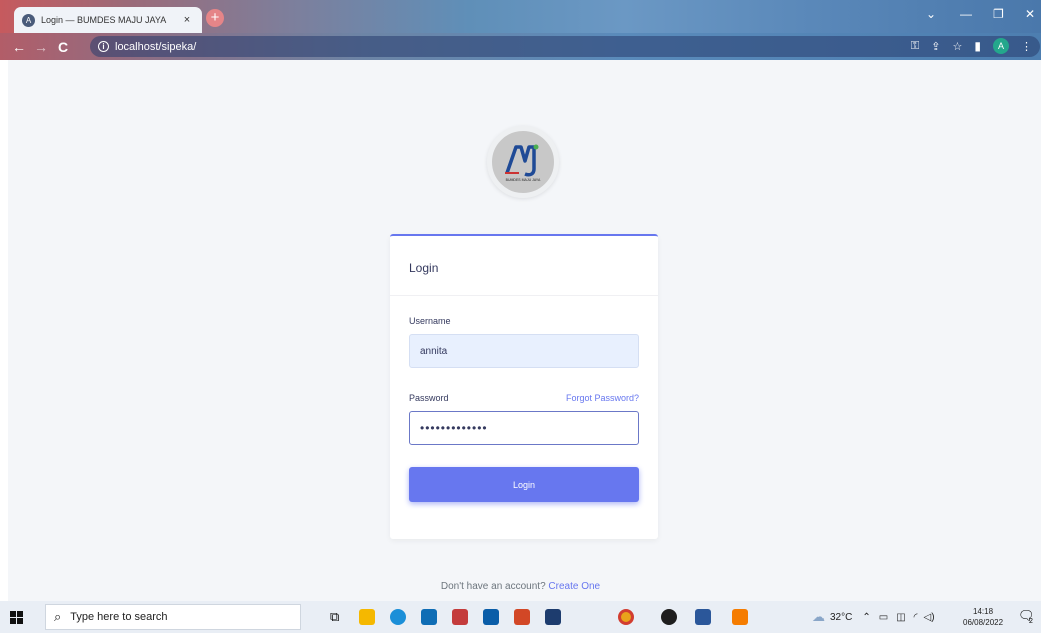  What do you see at coordinates (818, 617) in the screenshot?
I see `weather-icon: ☁` at bounding box center [818, 617].